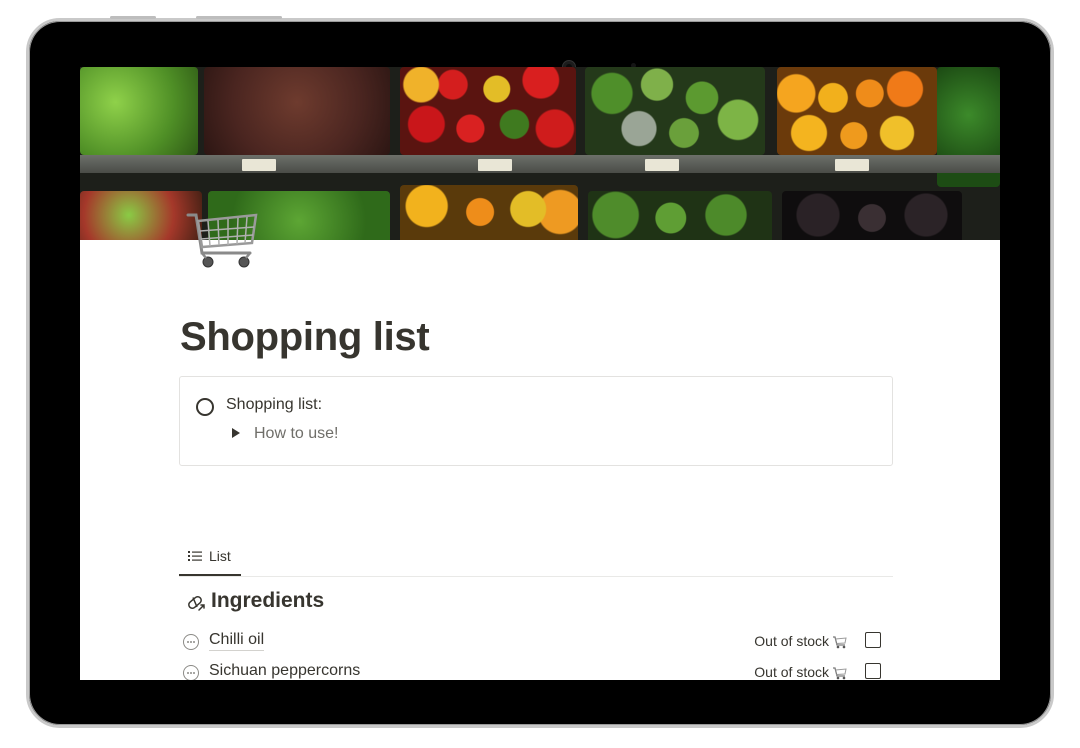  I want to click on zucchini-bin, so click(680, 215).